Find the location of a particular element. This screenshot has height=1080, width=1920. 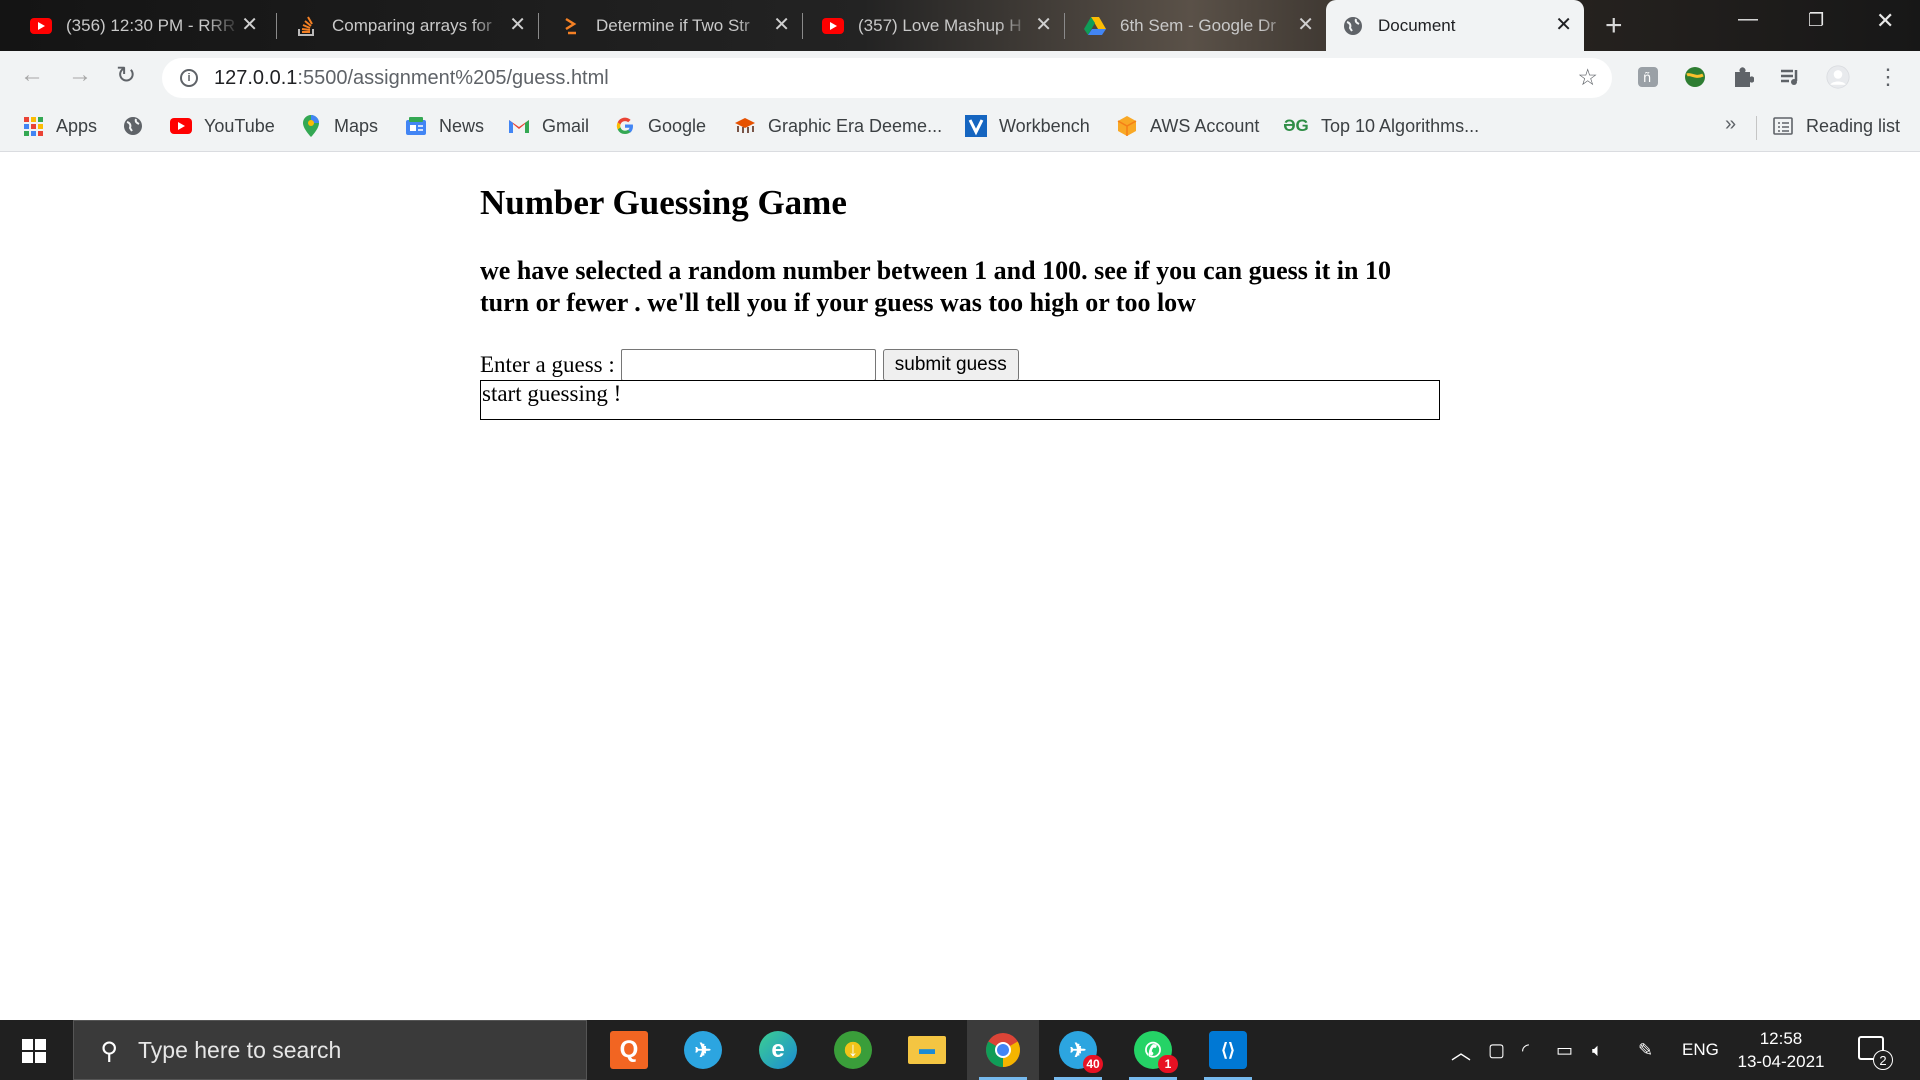

taskbar-app-vscode: ⟨⟩ is located at coordinates (1228, 1050).